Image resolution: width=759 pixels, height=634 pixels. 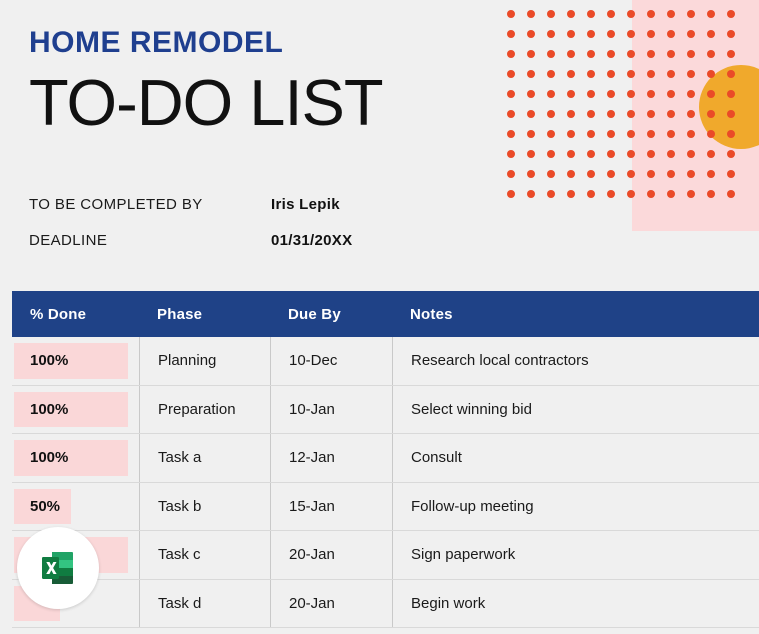 I want to click on page-title: TO-DO LIST, so click(x=206, y=102).